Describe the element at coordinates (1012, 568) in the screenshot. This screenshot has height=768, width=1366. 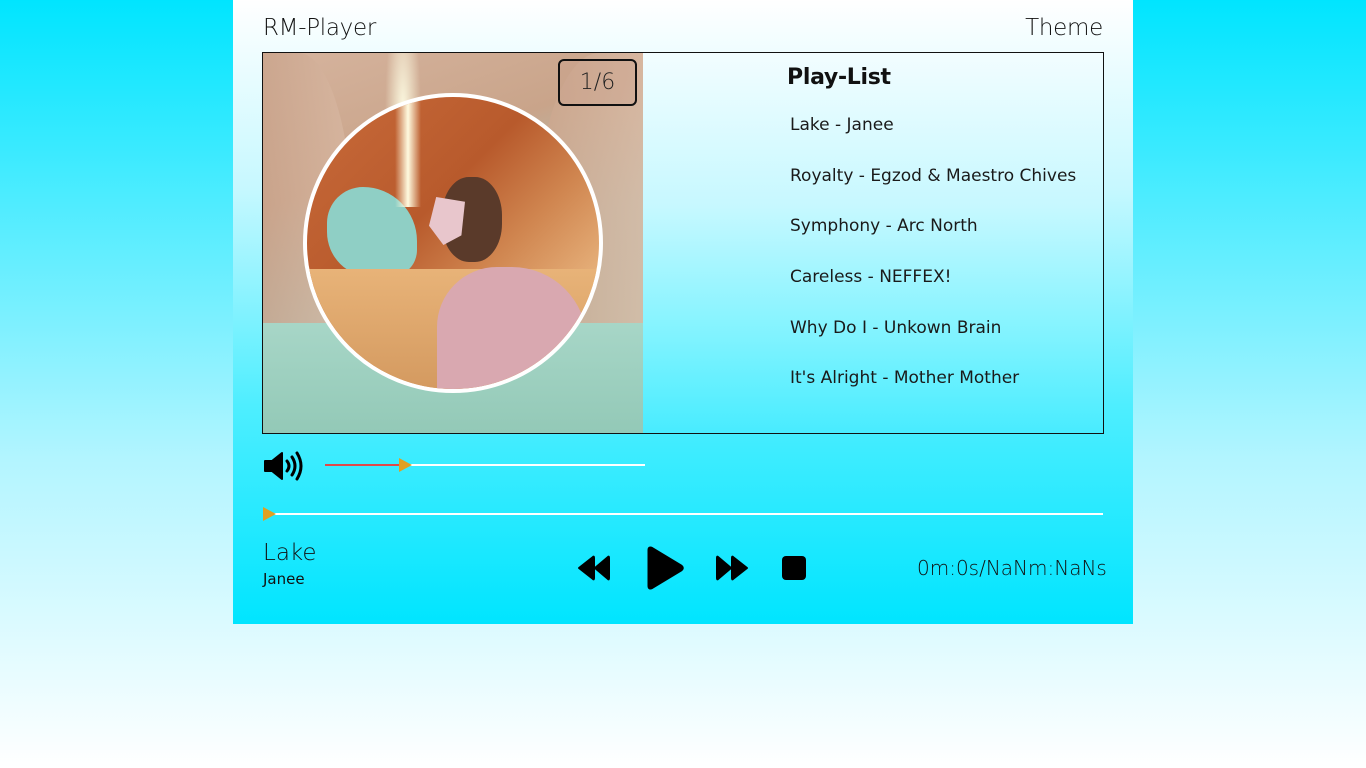
I see `time-display: 0m:0s/NaNm:NaNs` at that location.